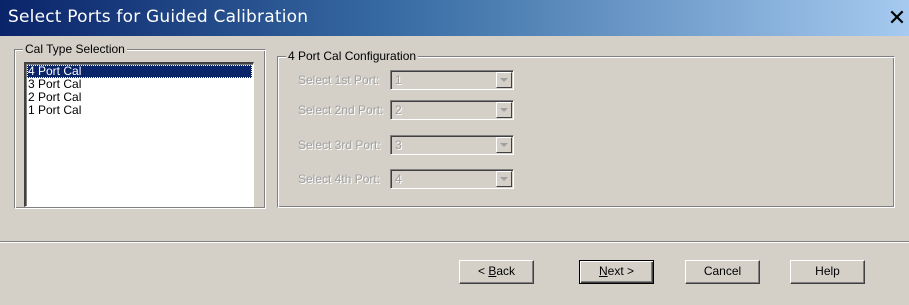 The image size is (909, 305). Describe the element at coordinates (827, 272) in the screenshot. I see `help-button: Help` at that location.